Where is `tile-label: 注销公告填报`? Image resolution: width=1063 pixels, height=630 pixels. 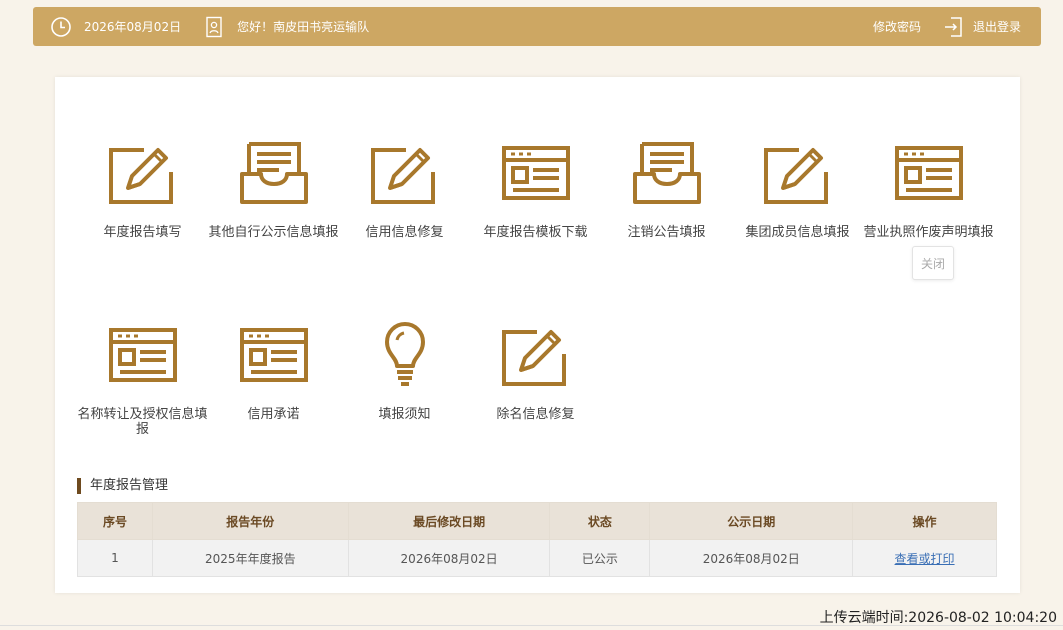 tile-label: 注销公告填报 is located at coordinates (666, 232).